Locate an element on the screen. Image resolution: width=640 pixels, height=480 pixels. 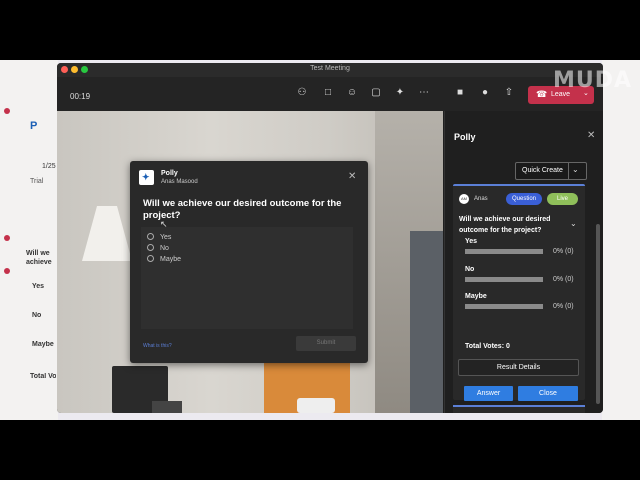
window-title: Test Meeting is located at coordinates (330, 68).